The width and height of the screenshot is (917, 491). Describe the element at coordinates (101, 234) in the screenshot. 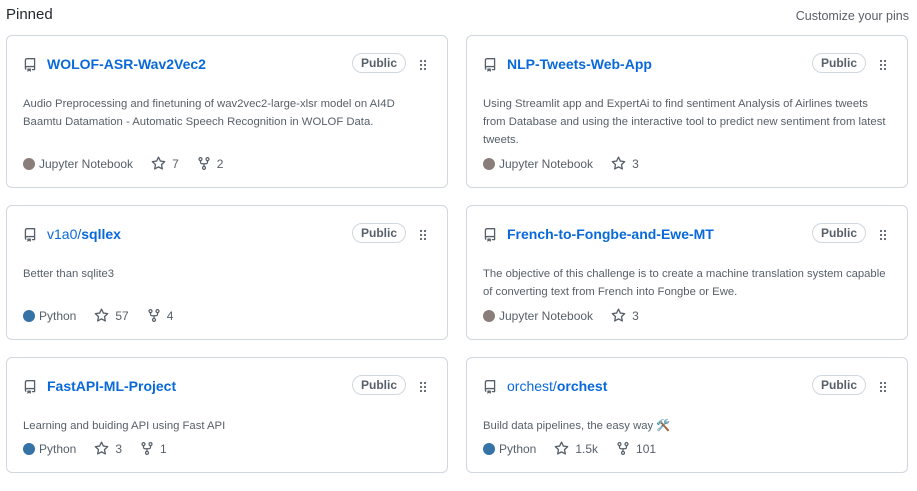

I see `repo-name: sqllex` at that location.